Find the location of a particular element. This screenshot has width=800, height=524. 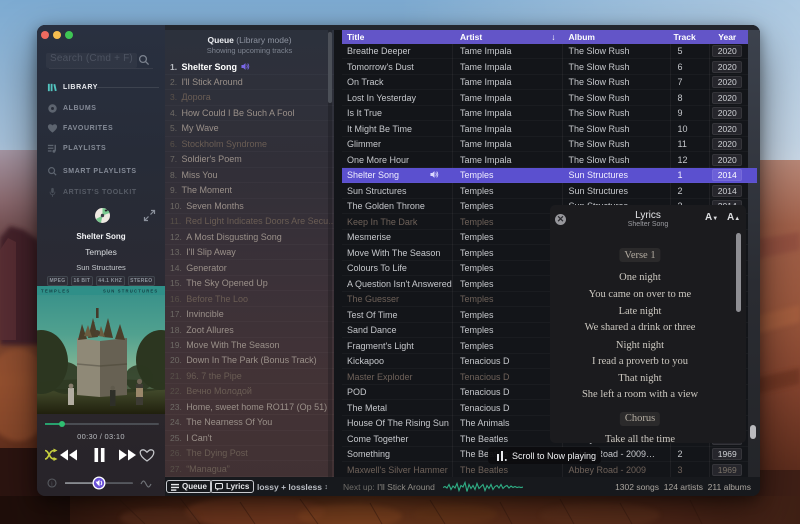

svg-text: SUN STRUCTURES is located at coordinates (130, 291).